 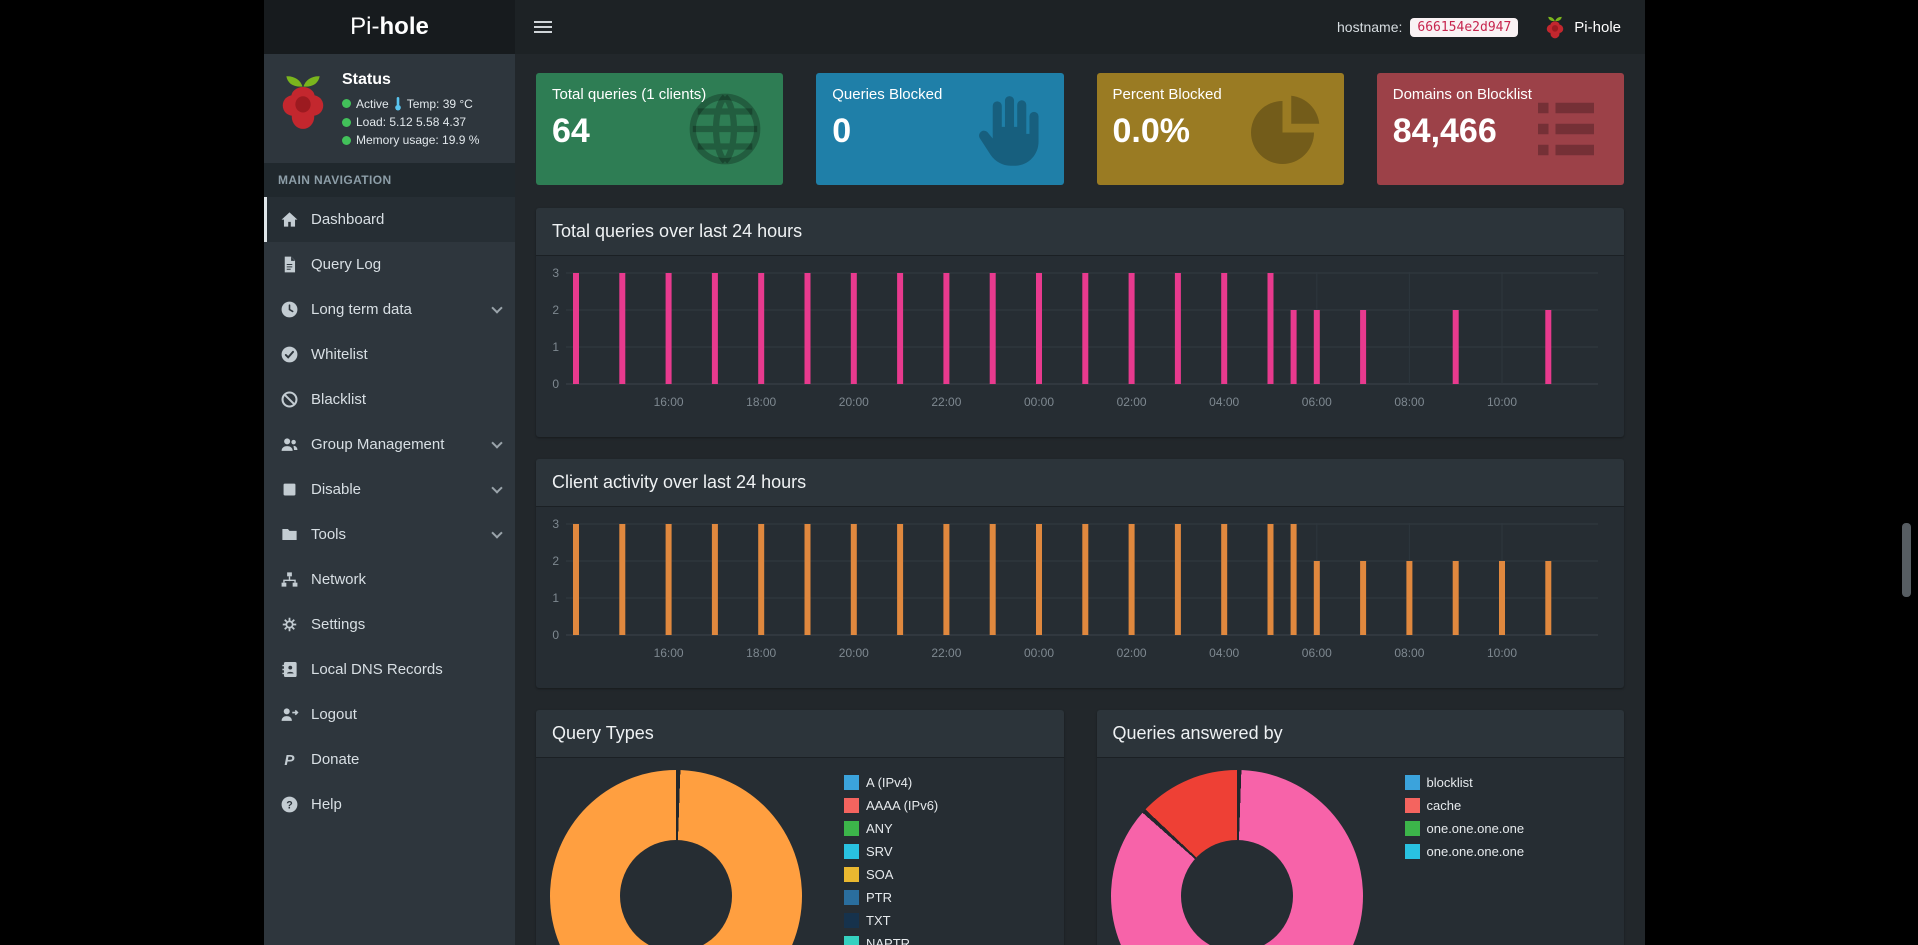 I want to click on legend-item: PTR, so click(x=891, y=897).